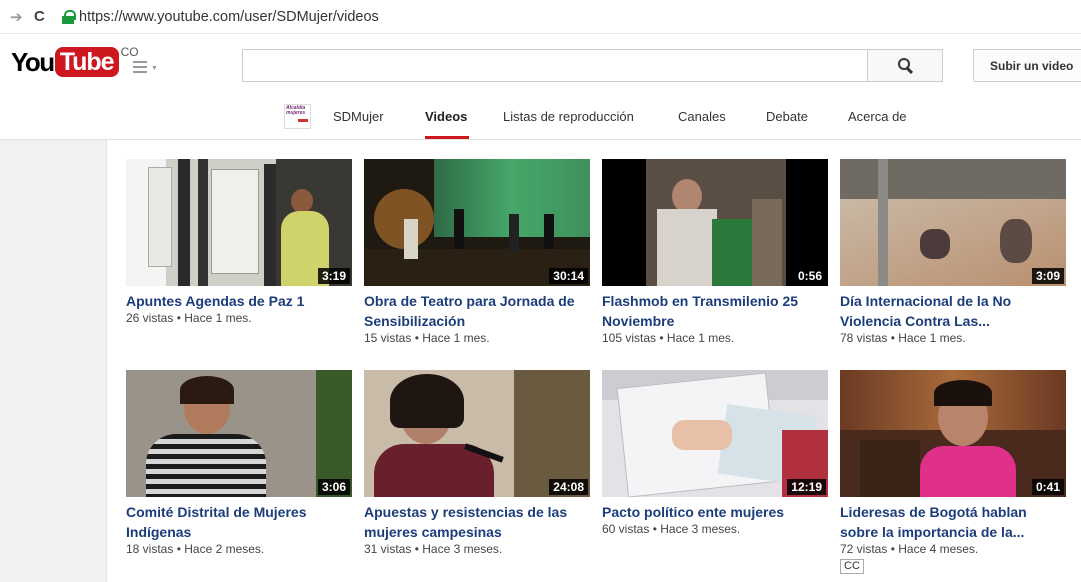  I want to click on youtube-logo: You Tube CO, so click(75, 61).